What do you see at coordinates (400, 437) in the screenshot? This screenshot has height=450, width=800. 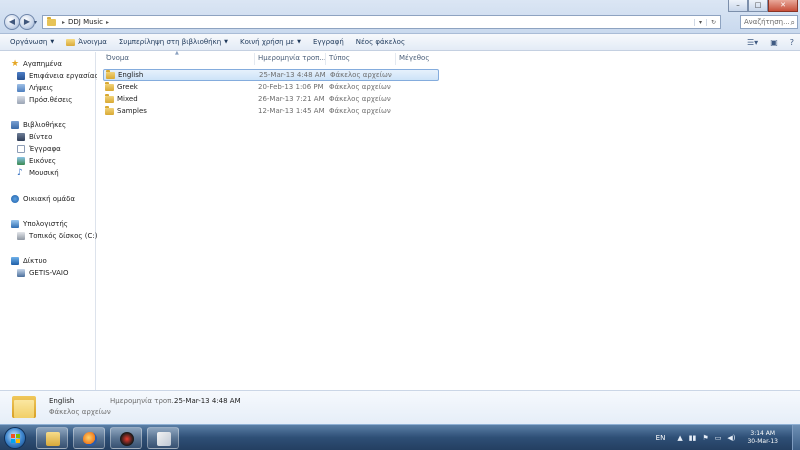 I see `taskbar: EN ▲ ▮▮ ⚑ ▭ ◀) 3:14 AM 30-Mar-13` at bounding box center [400, 437].